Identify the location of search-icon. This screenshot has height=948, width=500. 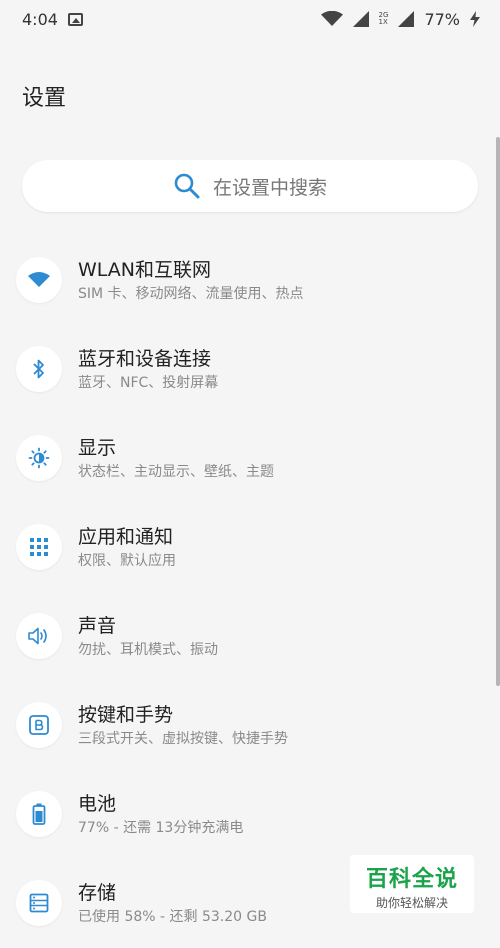
(187, 186).